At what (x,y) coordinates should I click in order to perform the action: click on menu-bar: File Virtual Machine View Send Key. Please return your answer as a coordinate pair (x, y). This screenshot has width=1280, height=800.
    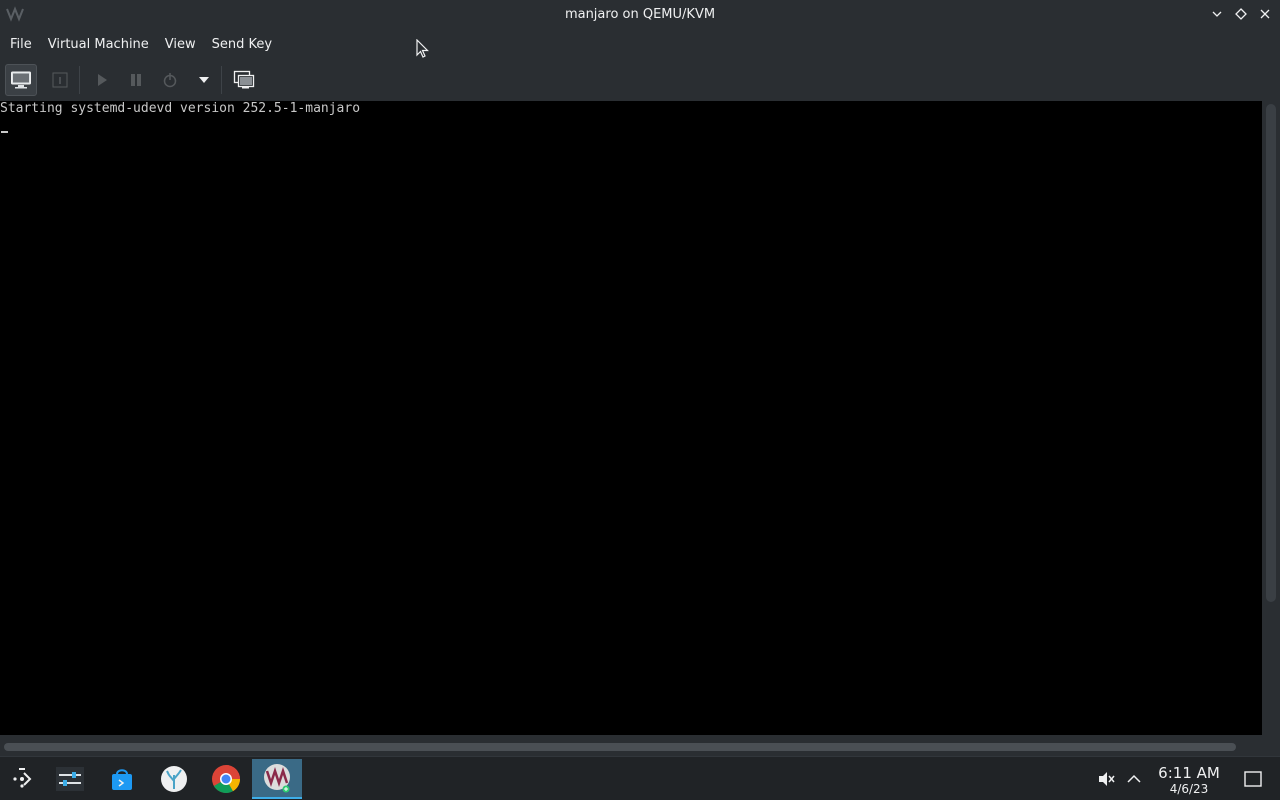
    Looking at the image, I should click on (640, 44).